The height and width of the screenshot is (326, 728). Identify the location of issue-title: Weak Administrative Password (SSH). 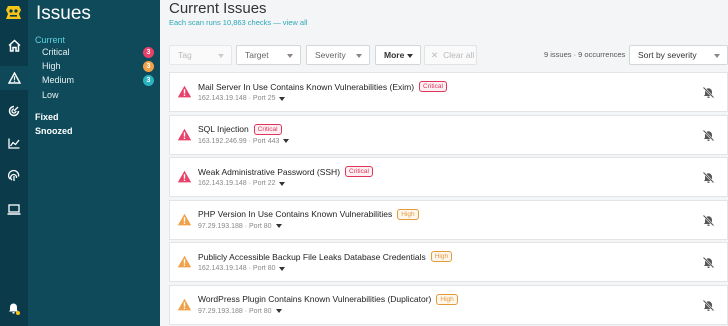
(269, 172).